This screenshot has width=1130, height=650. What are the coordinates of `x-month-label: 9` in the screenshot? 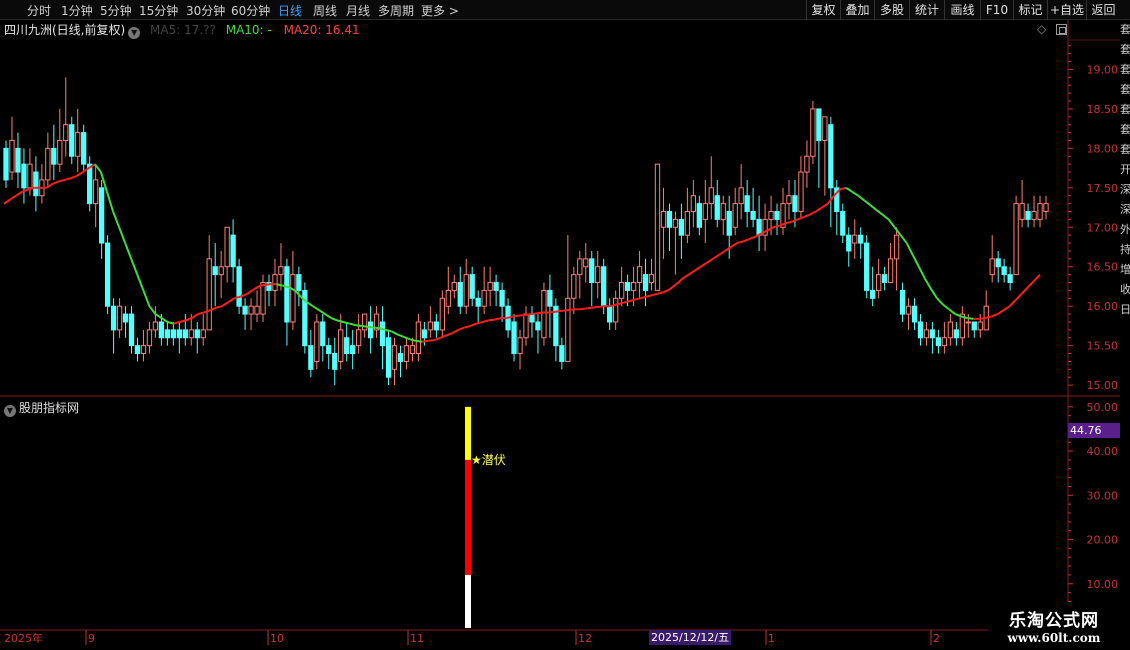 It's located at (91, 638).